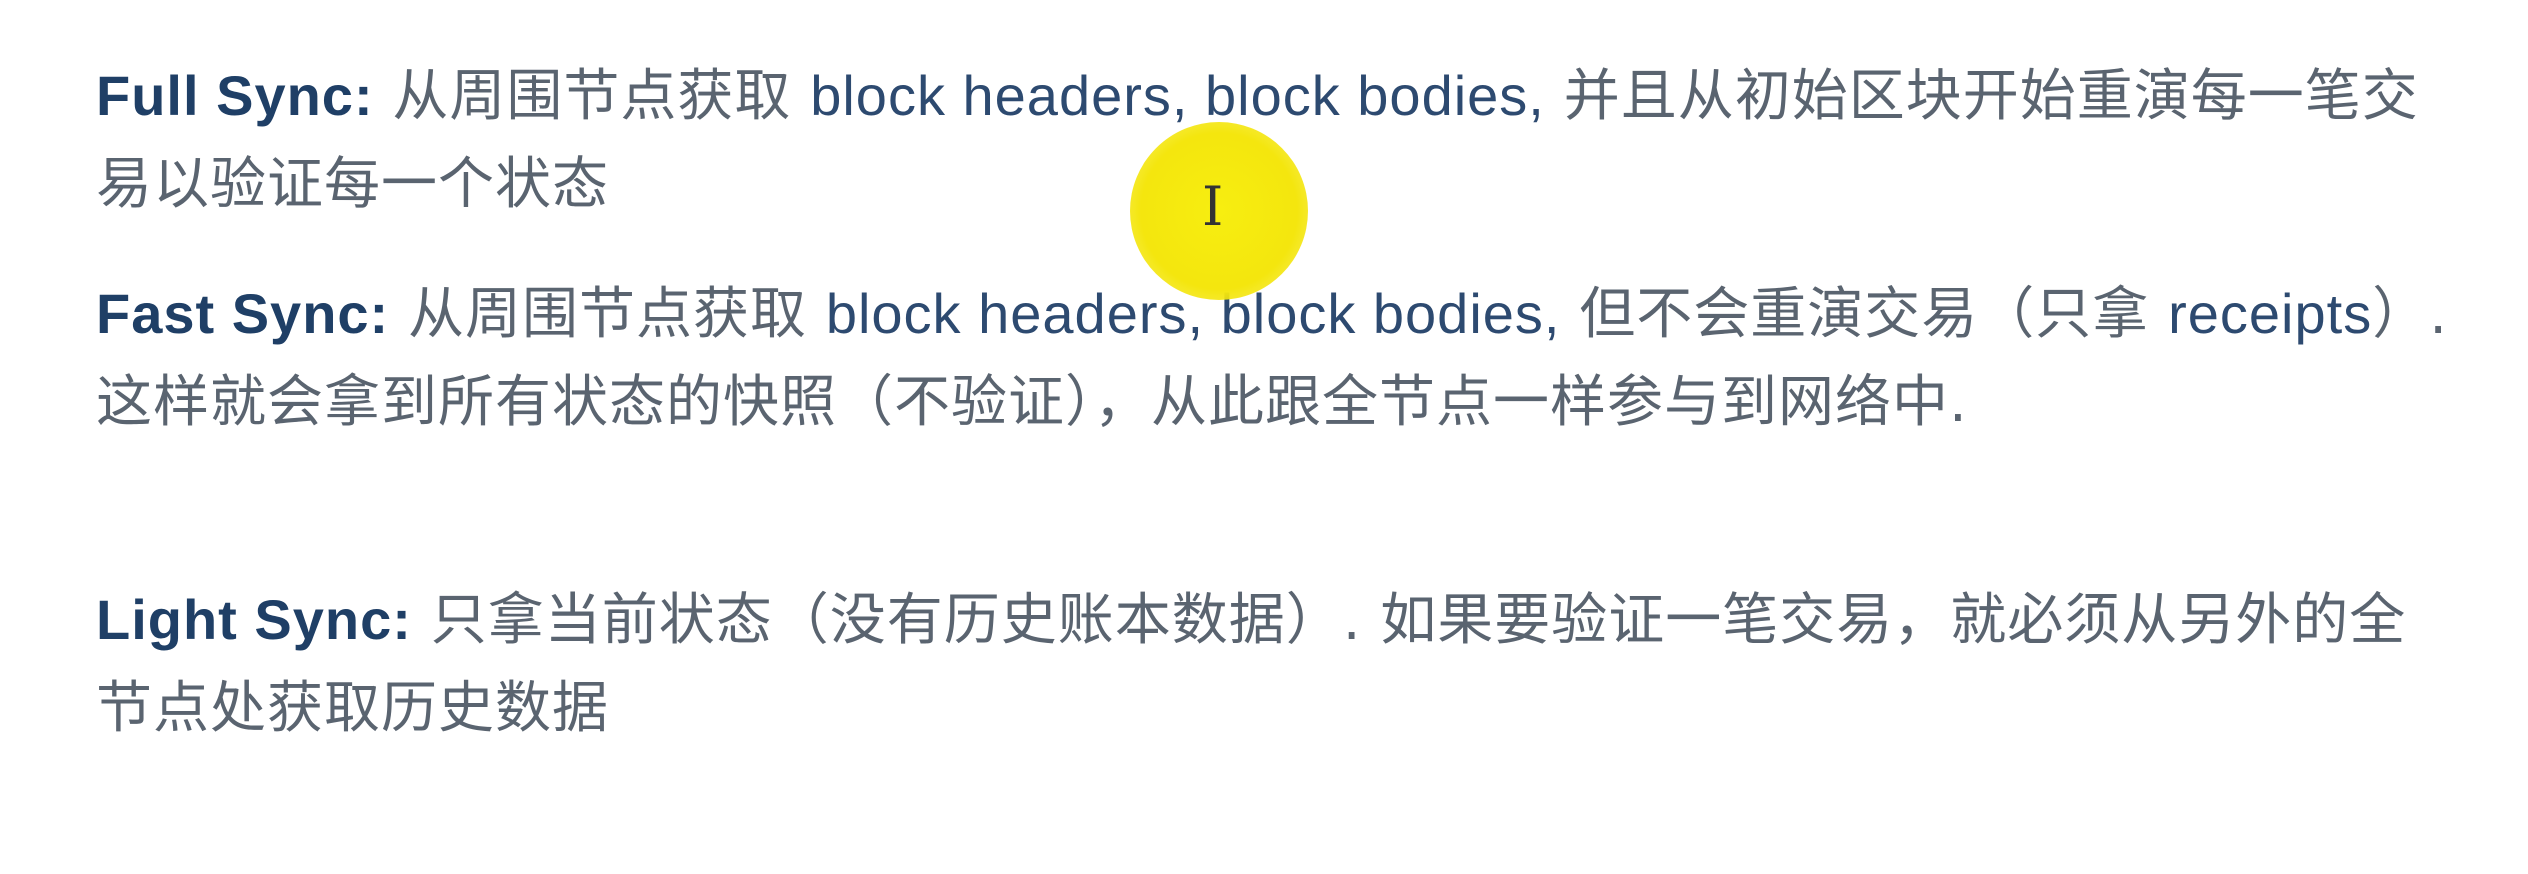 The image size is (2528, 874). What do you see at coordinates (2270, 313) in the screenshot?
I see `fast-sync-text-4: receipts` at bounding box center [2270, 313].